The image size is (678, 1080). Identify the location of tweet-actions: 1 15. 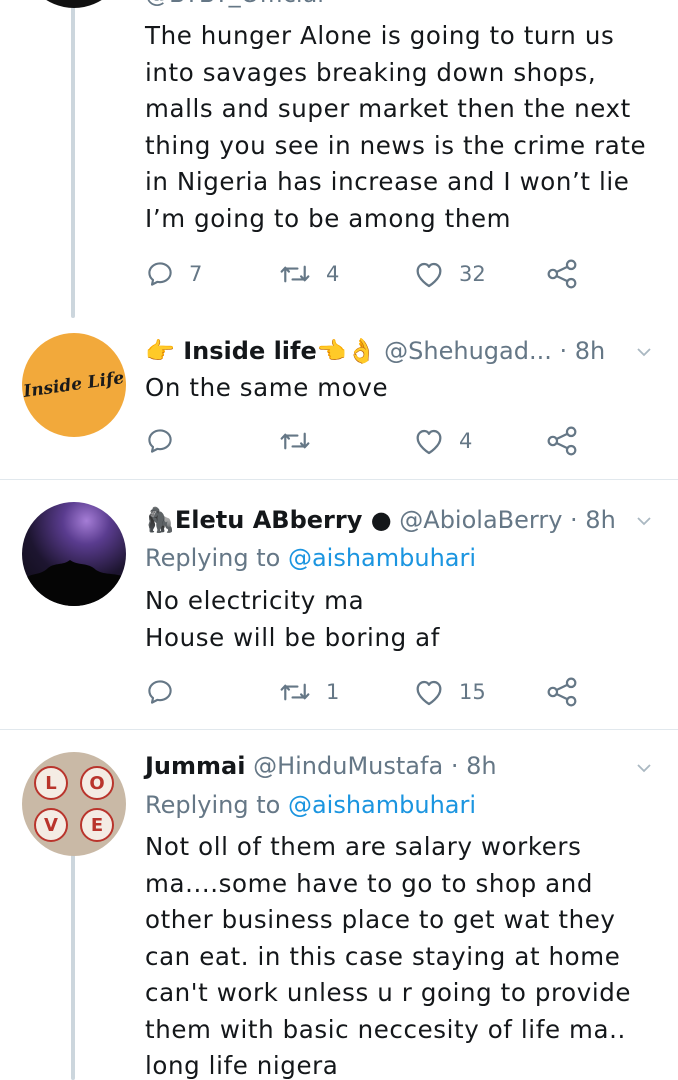
(370, 692).